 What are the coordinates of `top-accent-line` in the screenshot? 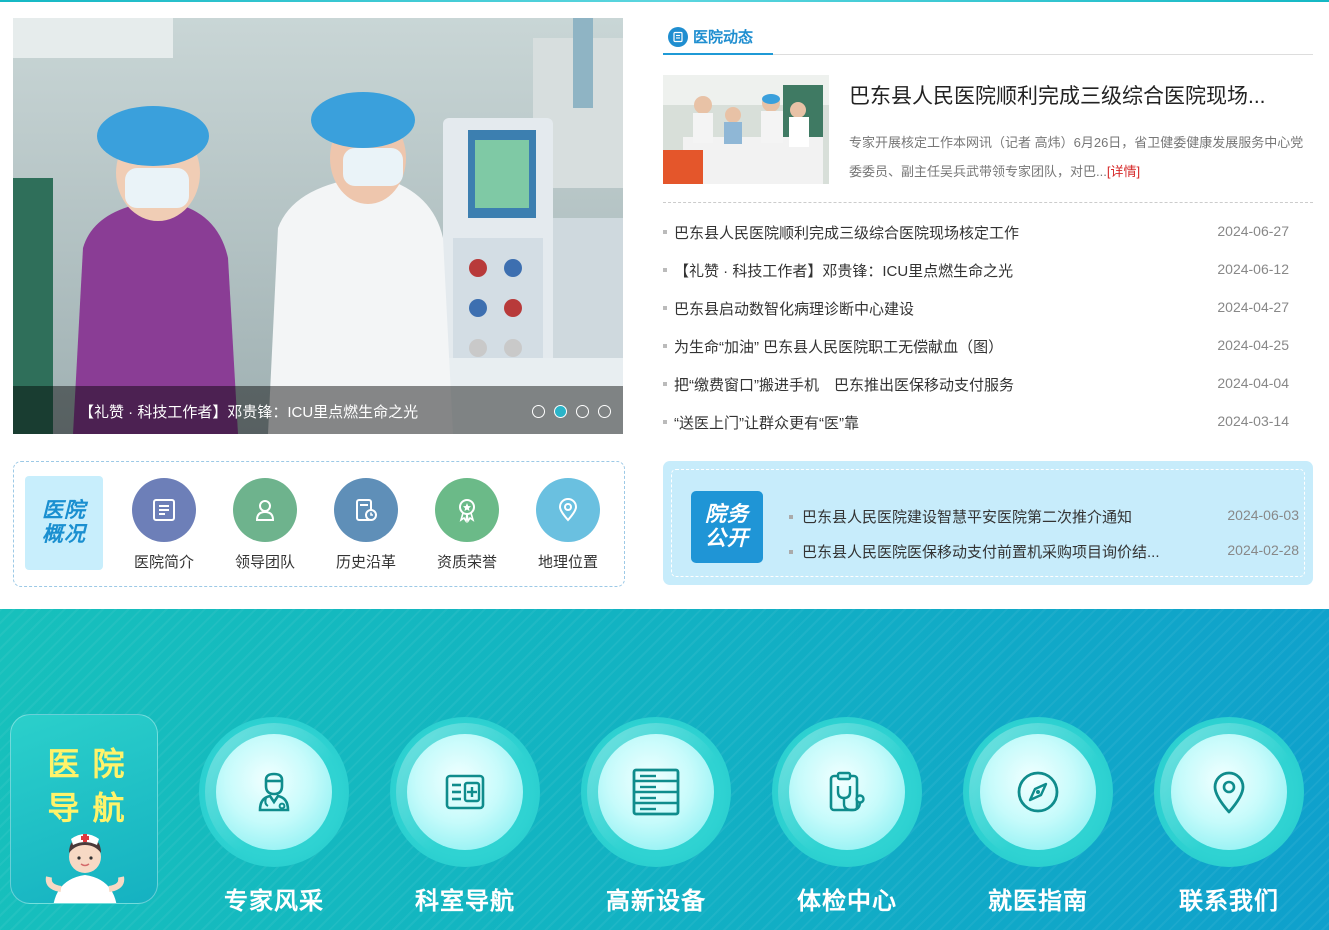 It's located at (664, 1).